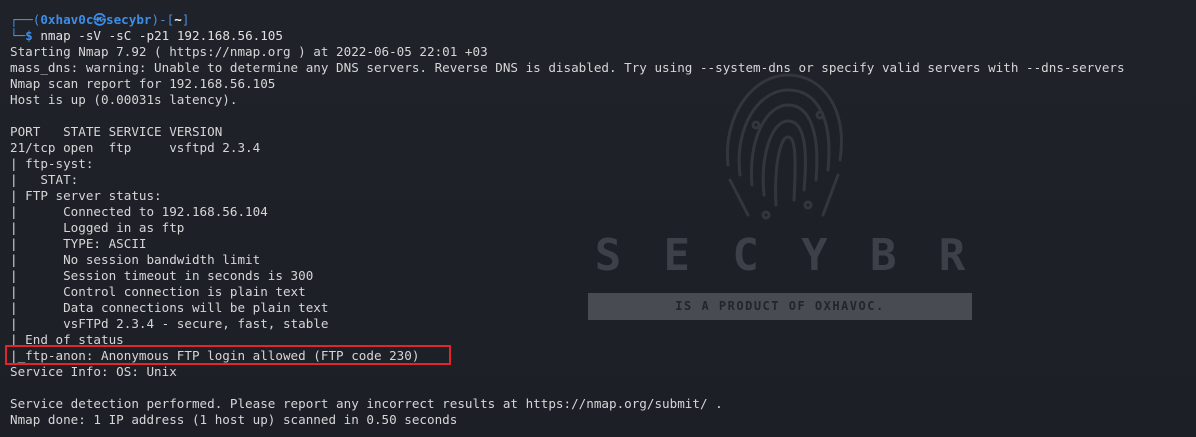 This screenshot has width=1196, height=437. Describe the element at coordinates (44, 179) in the screenshot. I see `output-line: | STAT:` at that location.